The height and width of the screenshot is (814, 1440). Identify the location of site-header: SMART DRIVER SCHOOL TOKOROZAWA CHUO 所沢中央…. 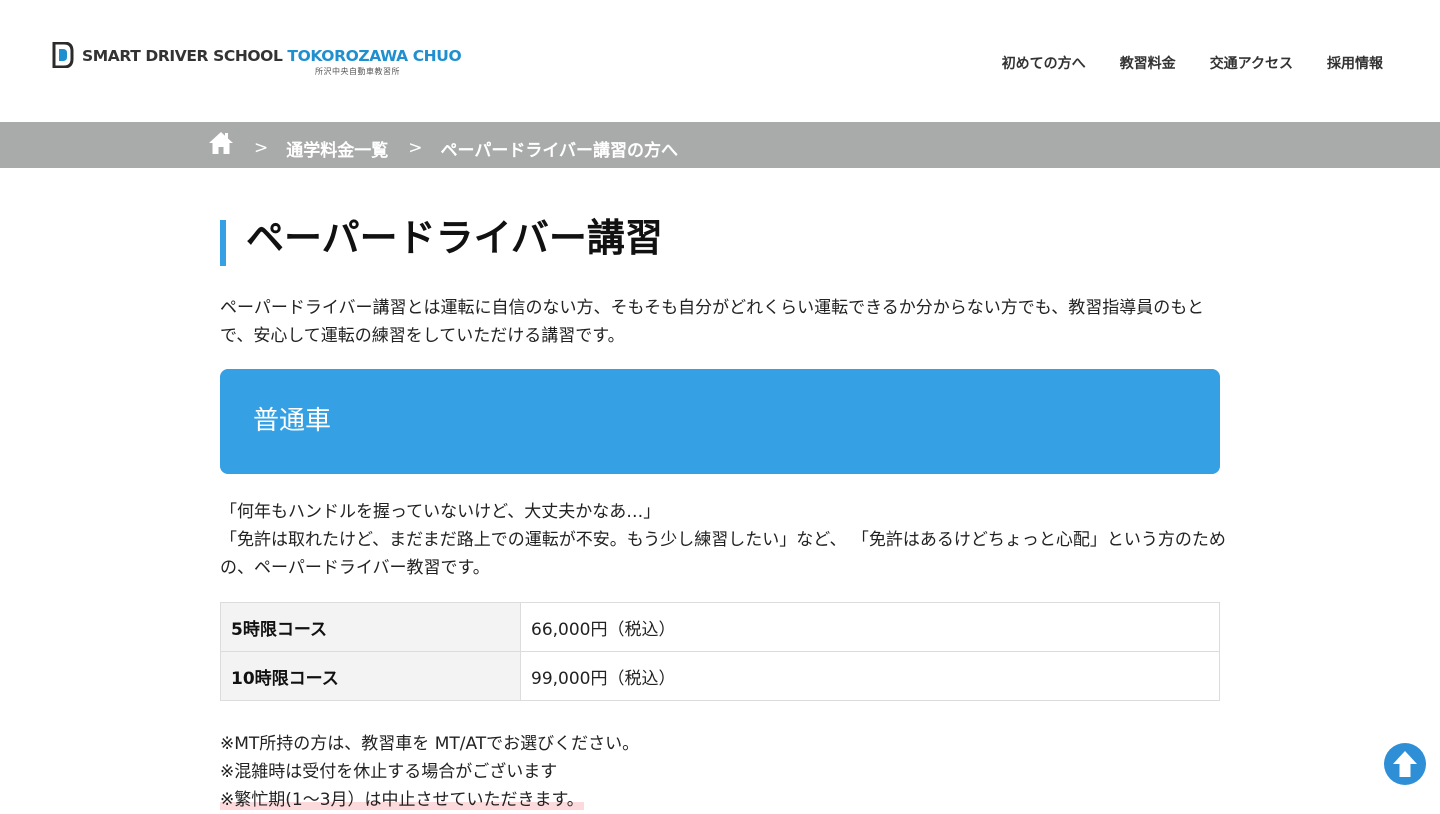
(720, 61).